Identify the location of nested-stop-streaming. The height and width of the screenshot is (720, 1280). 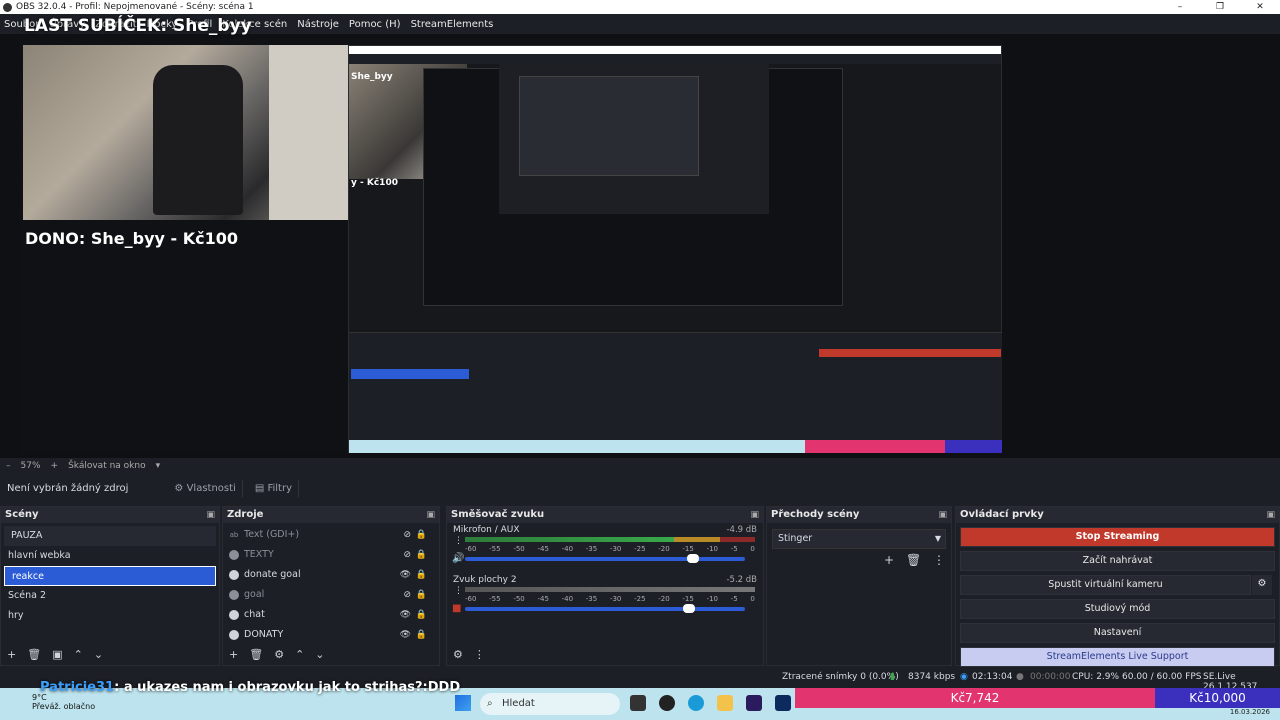
(910, 353).